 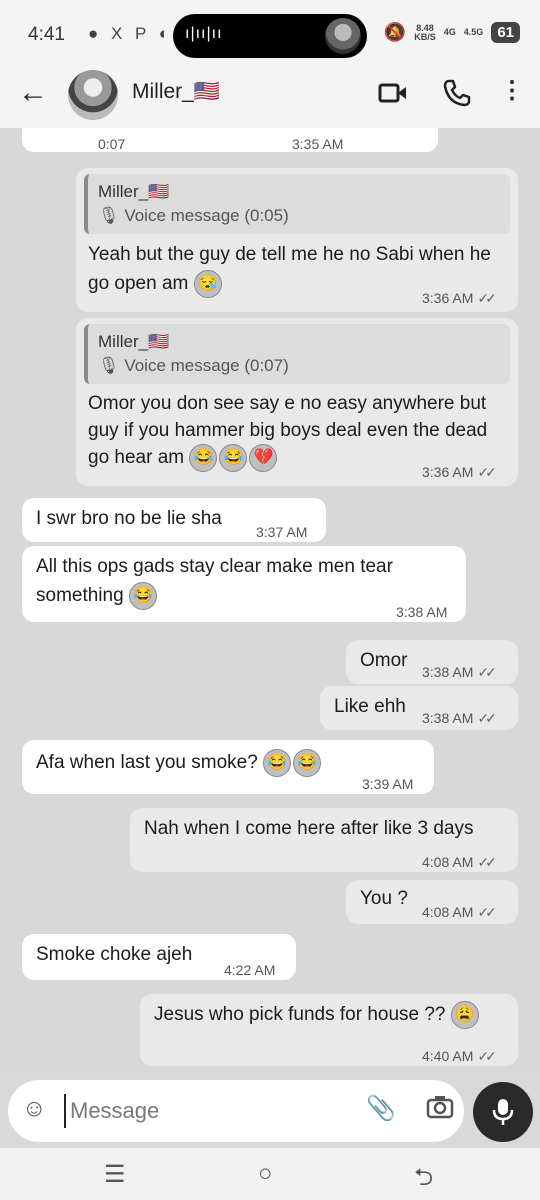 I want to click on phone-icon, so click(x=457, y=95).